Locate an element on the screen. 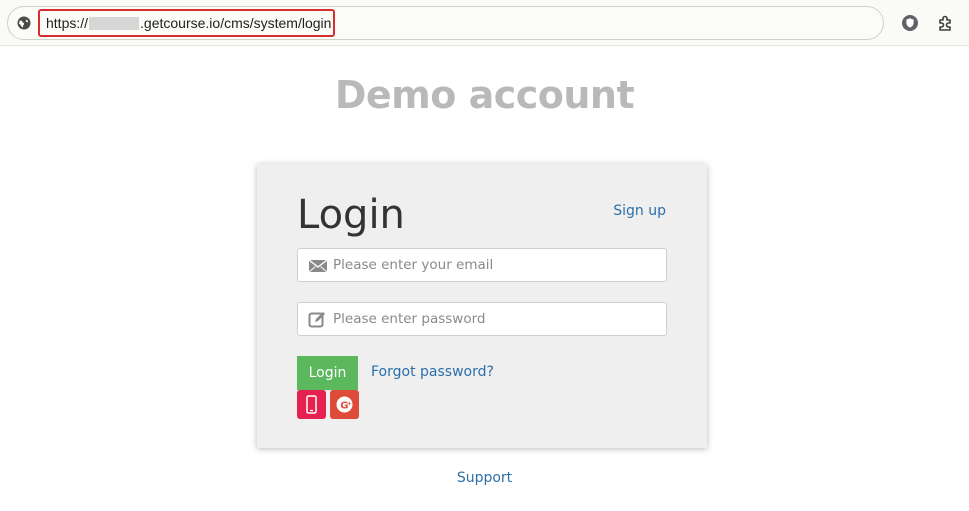 Image resolution: width=969 pixels, height=511 pixels. google-plus-login-button: G + is located at coordinates (344, 404).